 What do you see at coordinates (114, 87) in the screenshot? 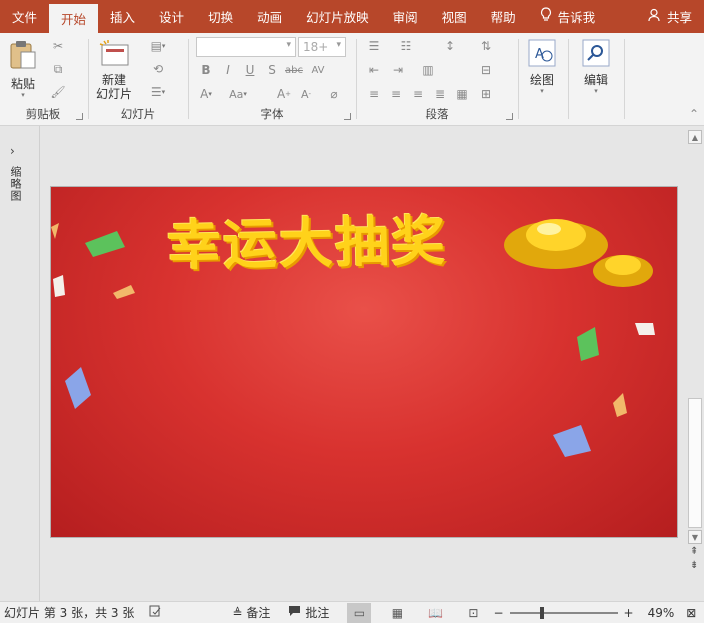
I see `new-slide-label: 新建 幻灯片` at bounding box center [114, 87].